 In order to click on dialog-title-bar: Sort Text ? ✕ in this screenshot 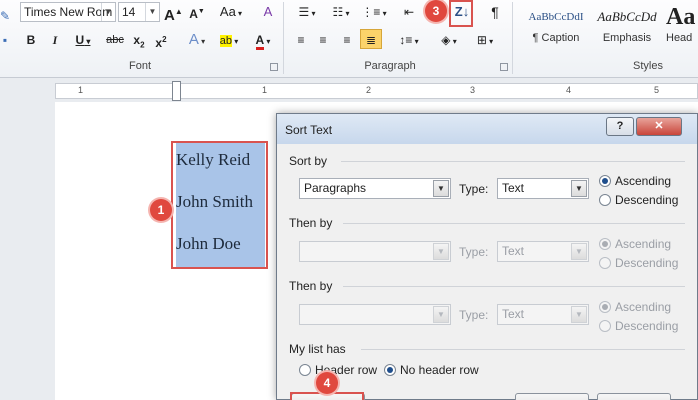, I will do `click(487, 129)`.